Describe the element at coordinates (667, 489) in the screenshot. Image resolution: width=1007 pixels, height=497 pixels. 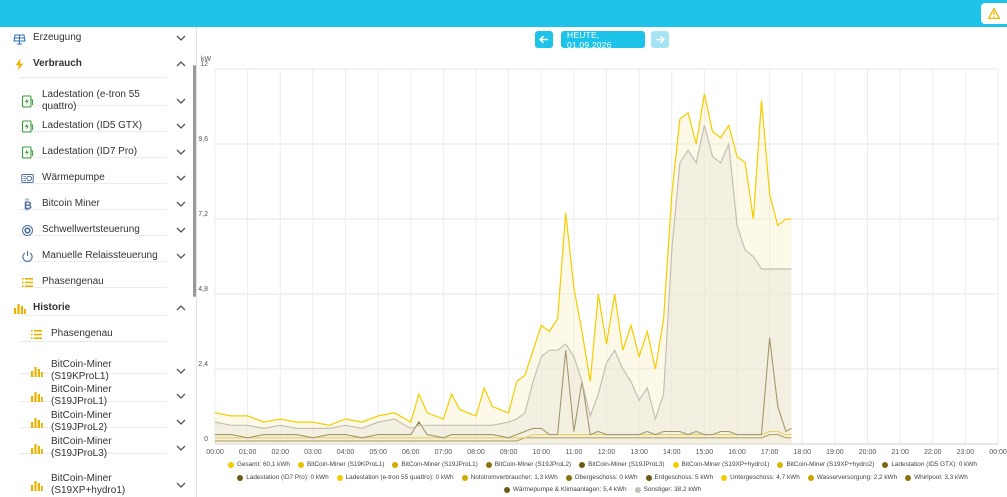
I see `legend-item: Sonstiger: 38,2 kWh` at that location.